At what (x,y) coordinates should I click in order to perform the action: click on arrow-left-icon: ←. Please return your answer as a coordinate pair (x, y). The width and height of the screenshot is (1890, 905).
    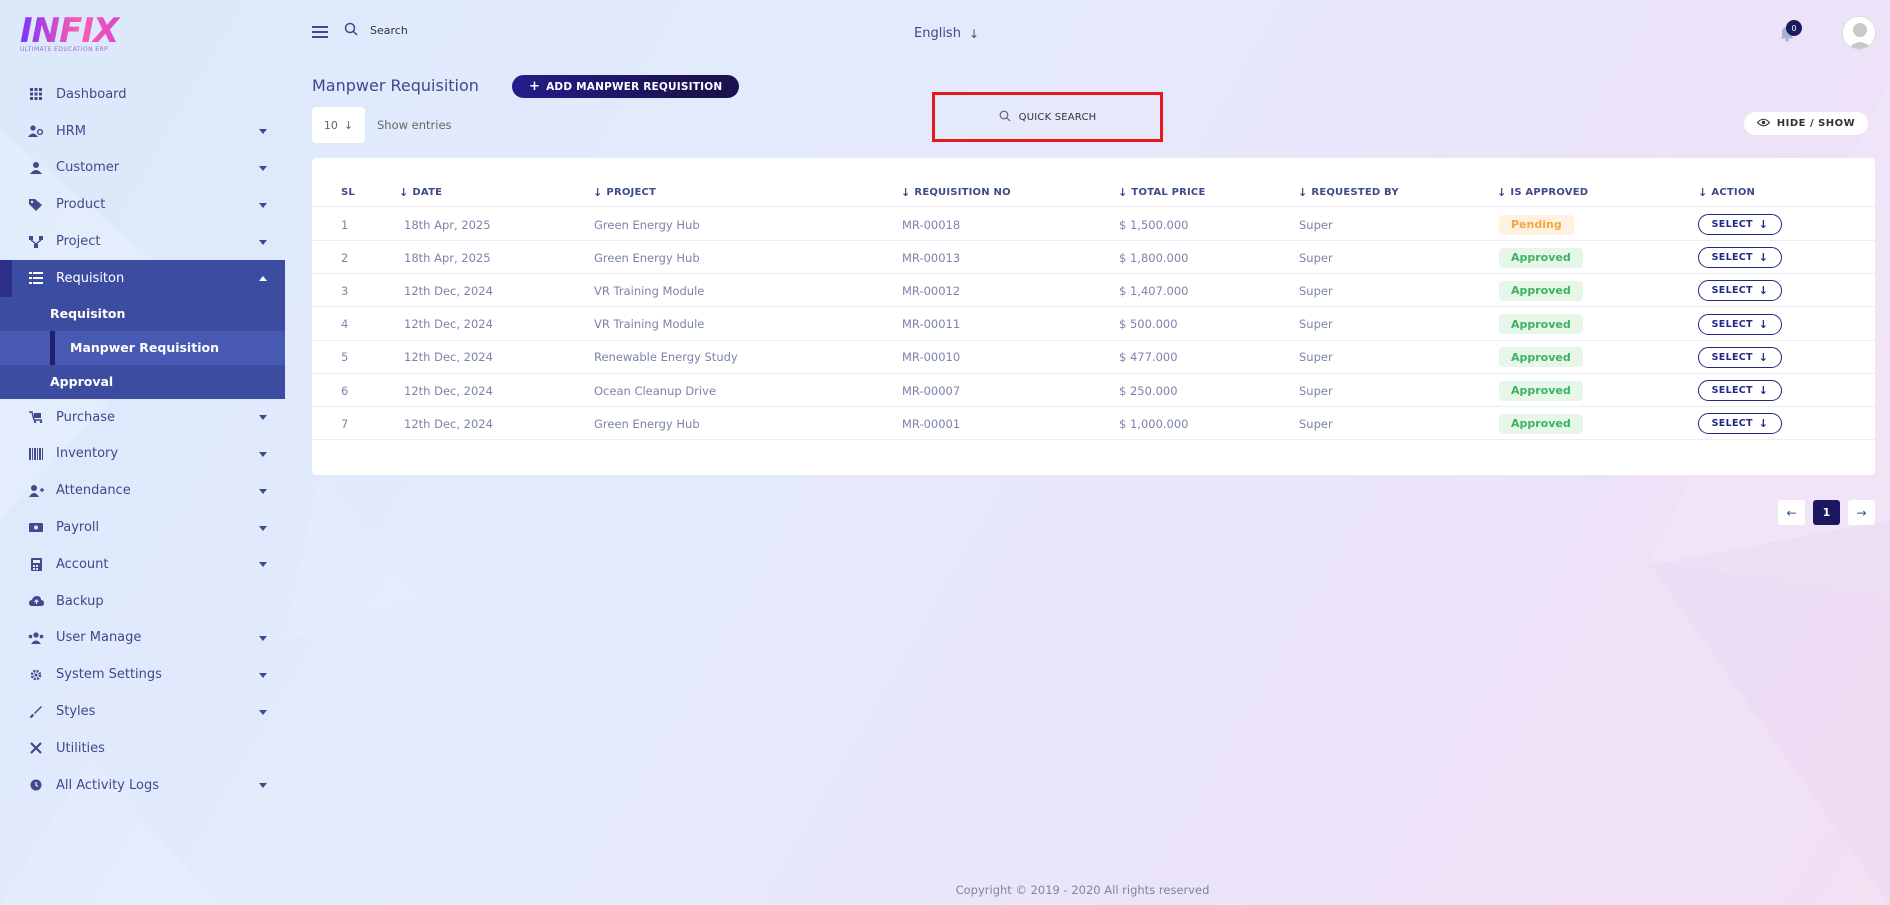
    Looking at the image, I should click on (1791, 512).